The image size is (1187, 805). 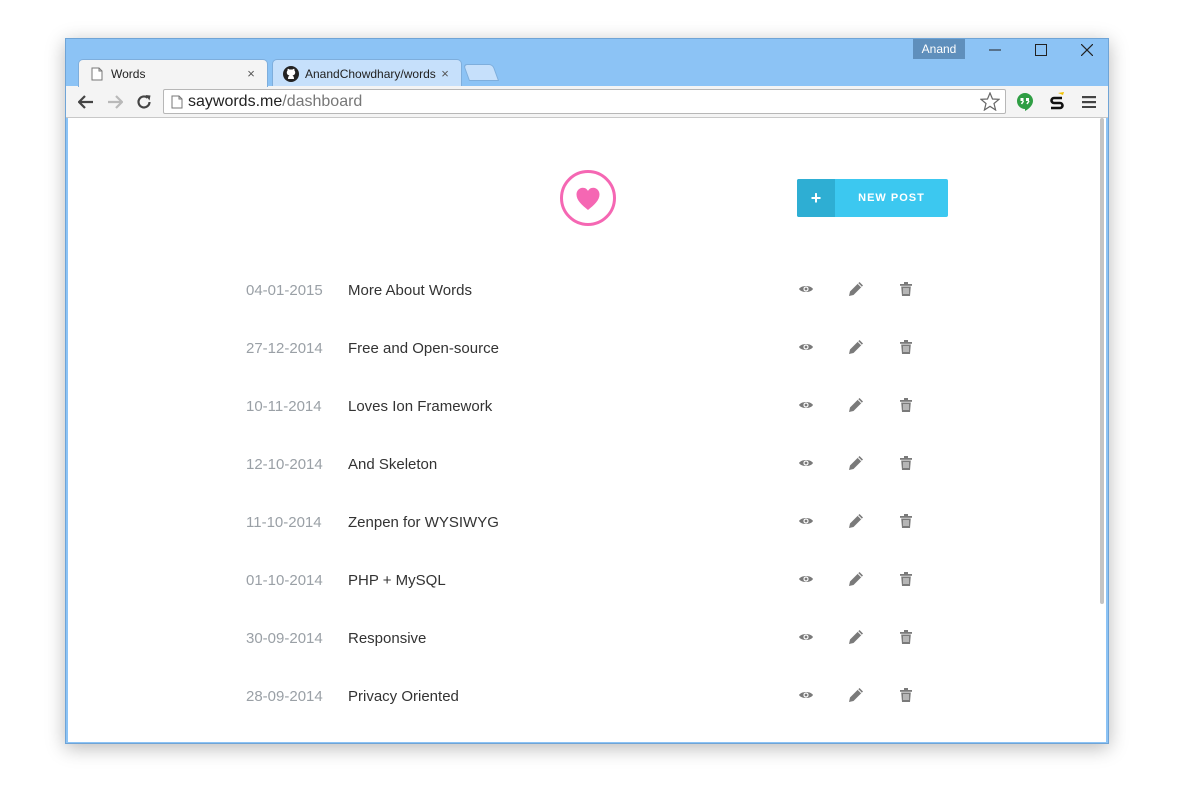 What do you see at coordinates (481, 72) in the screenshot?
I see `new-tab-button` at bounding box center [481, 72].